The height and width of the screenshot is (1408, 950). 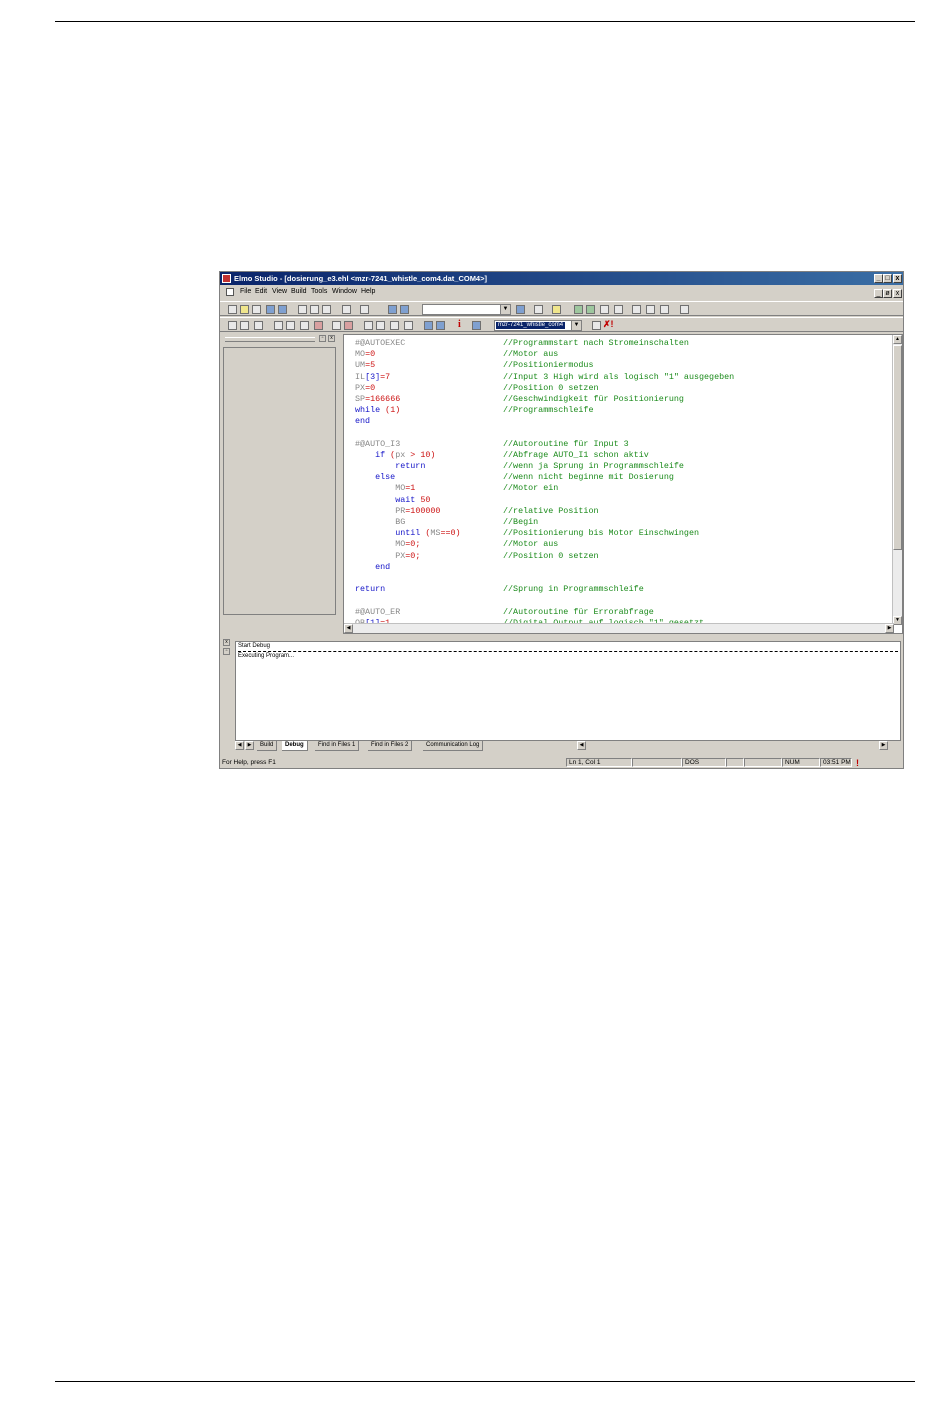 What do you see at coordinates (520, 309) in the screenshot?
I see `find-icon` at bounding box center [520, 309].